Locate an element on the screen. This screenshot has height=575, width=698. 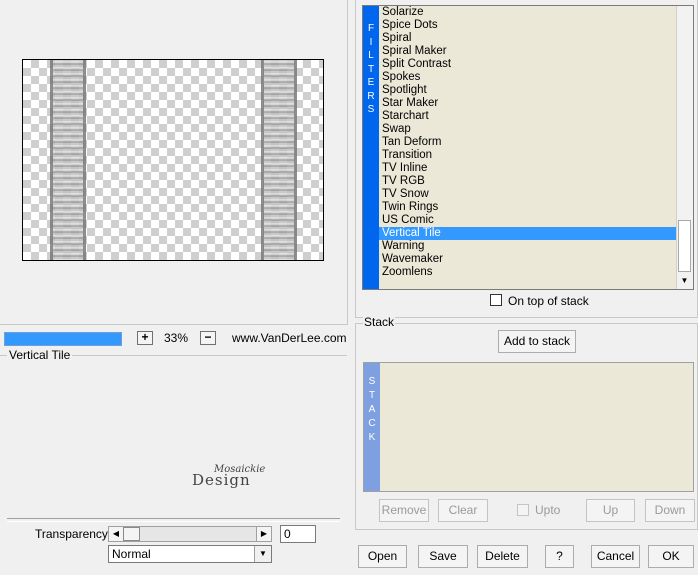
filter-item: Zoomlens is located at coordinates (528, 272).